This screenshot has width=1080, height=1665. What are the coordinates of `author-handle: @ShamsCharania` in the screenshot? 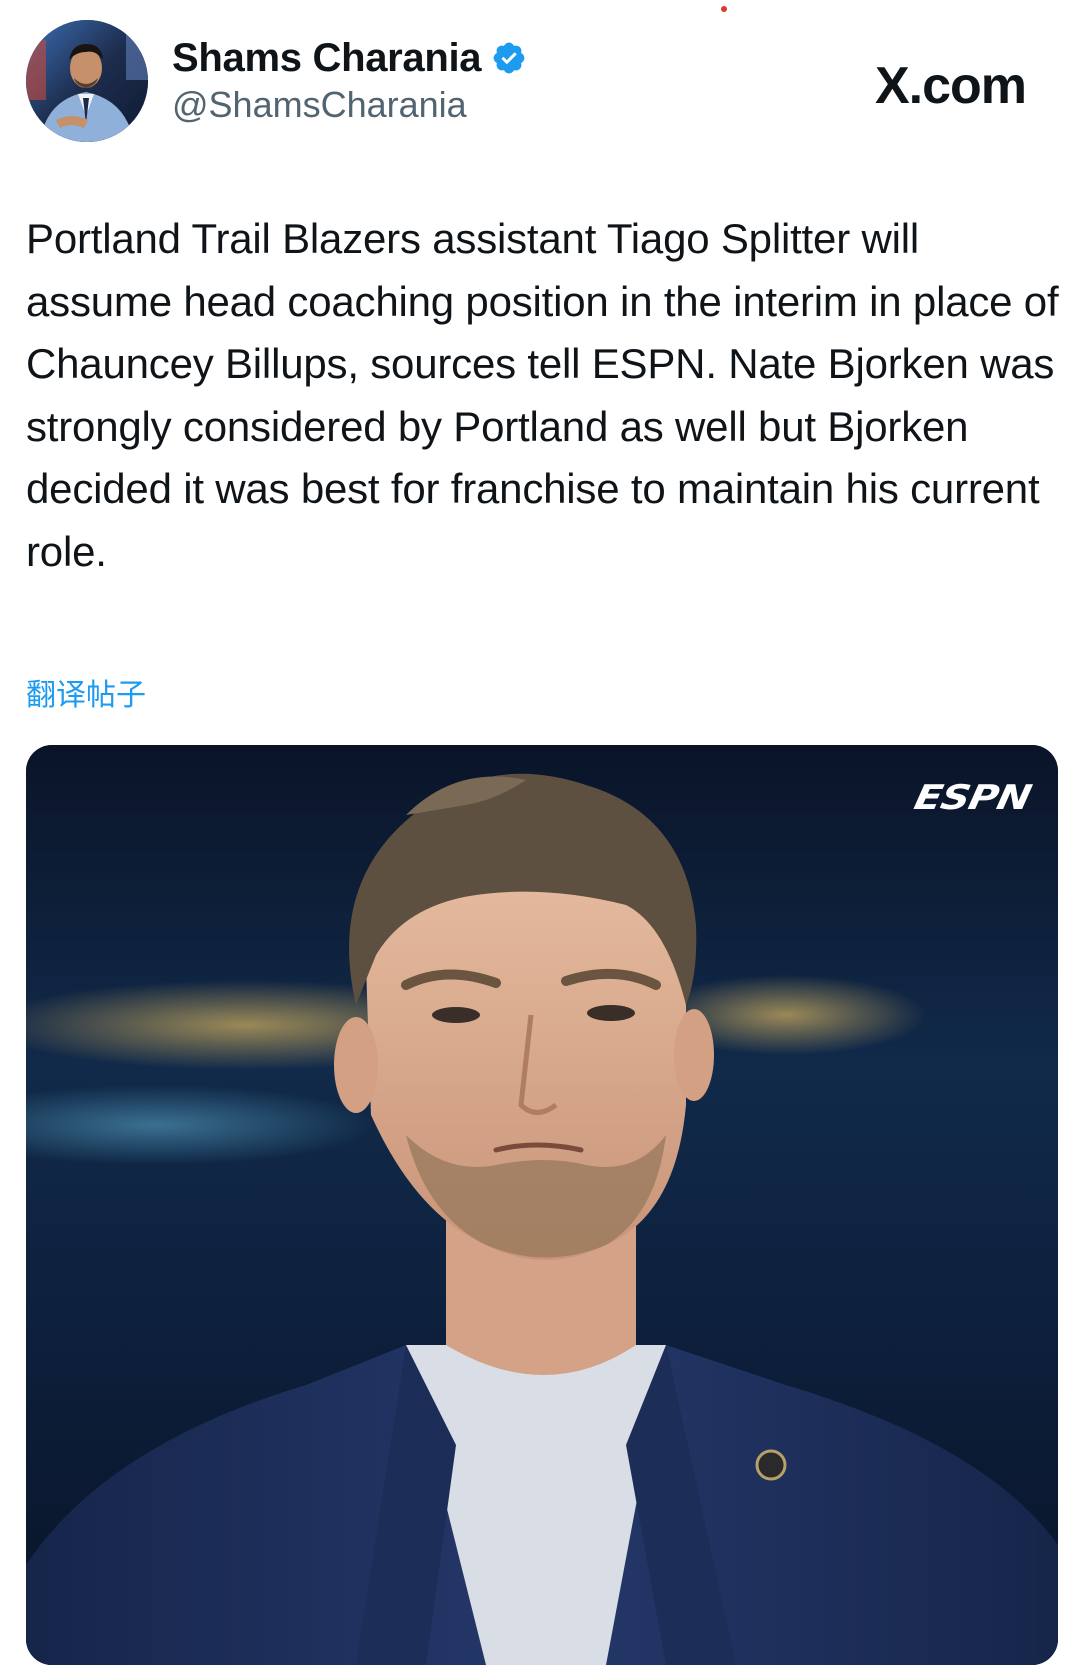 It's located at (349, 105).